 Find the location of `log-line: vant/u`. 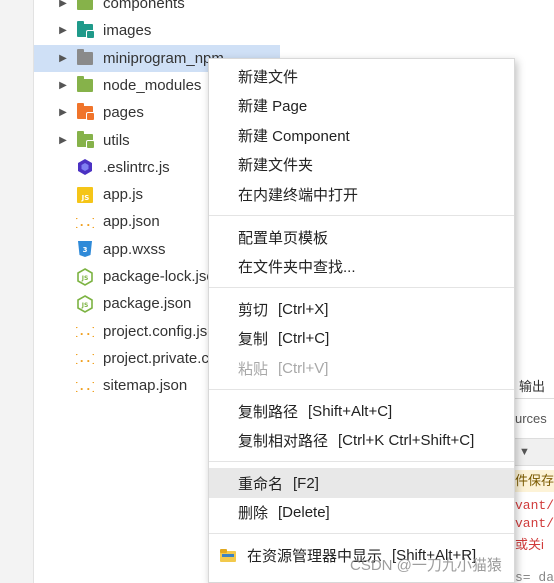

log-line: vant/u is located at coordinates (534, 505).